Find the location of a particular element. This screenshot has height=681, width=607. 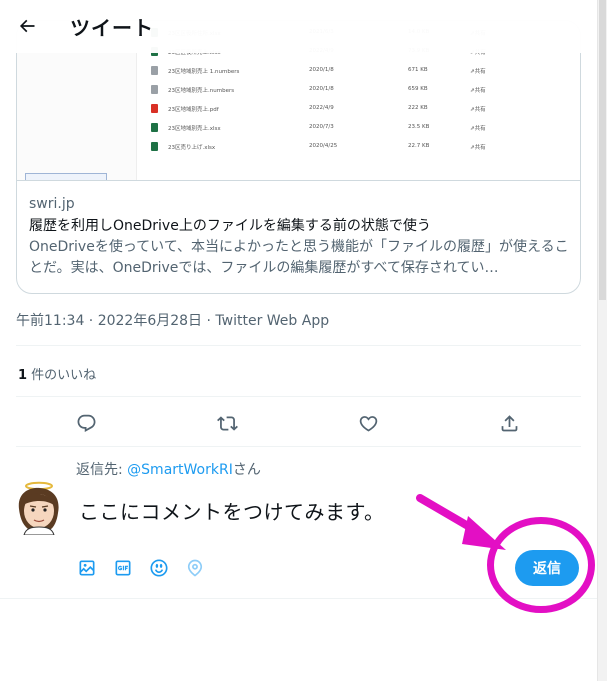

retweet-icon is located at coordinates (227, 423).